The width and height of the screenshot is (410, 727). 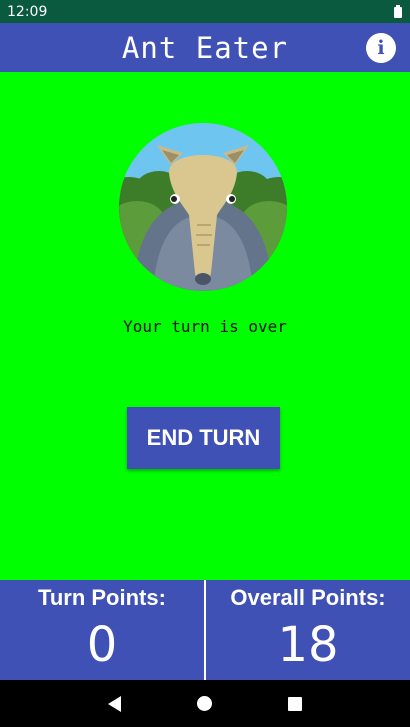 What do you see at coordinates (295, 703) in the screenshot?
I see `recents-icon` at bounding box center [295, 703].